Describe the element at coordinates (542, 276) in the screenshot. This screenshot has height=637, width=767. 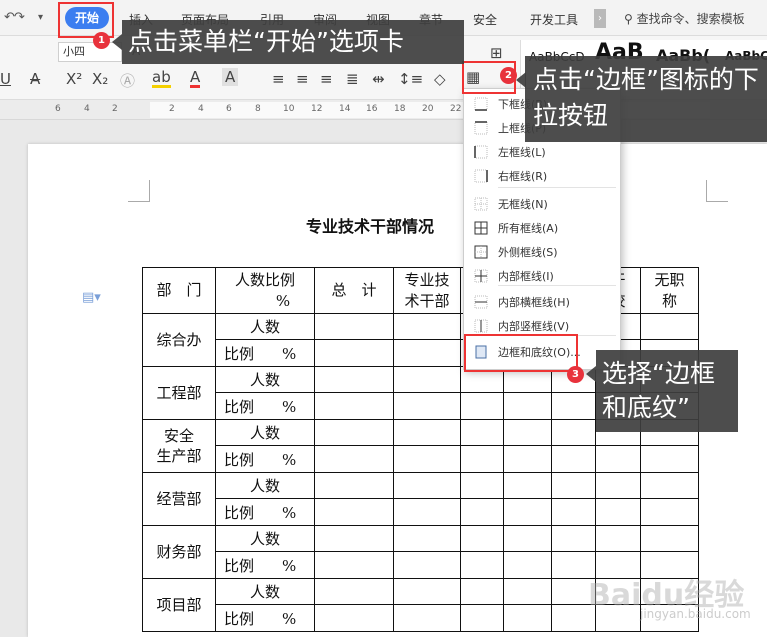
I see `menu-item-border-inside: 内部框线(I)` at that location.